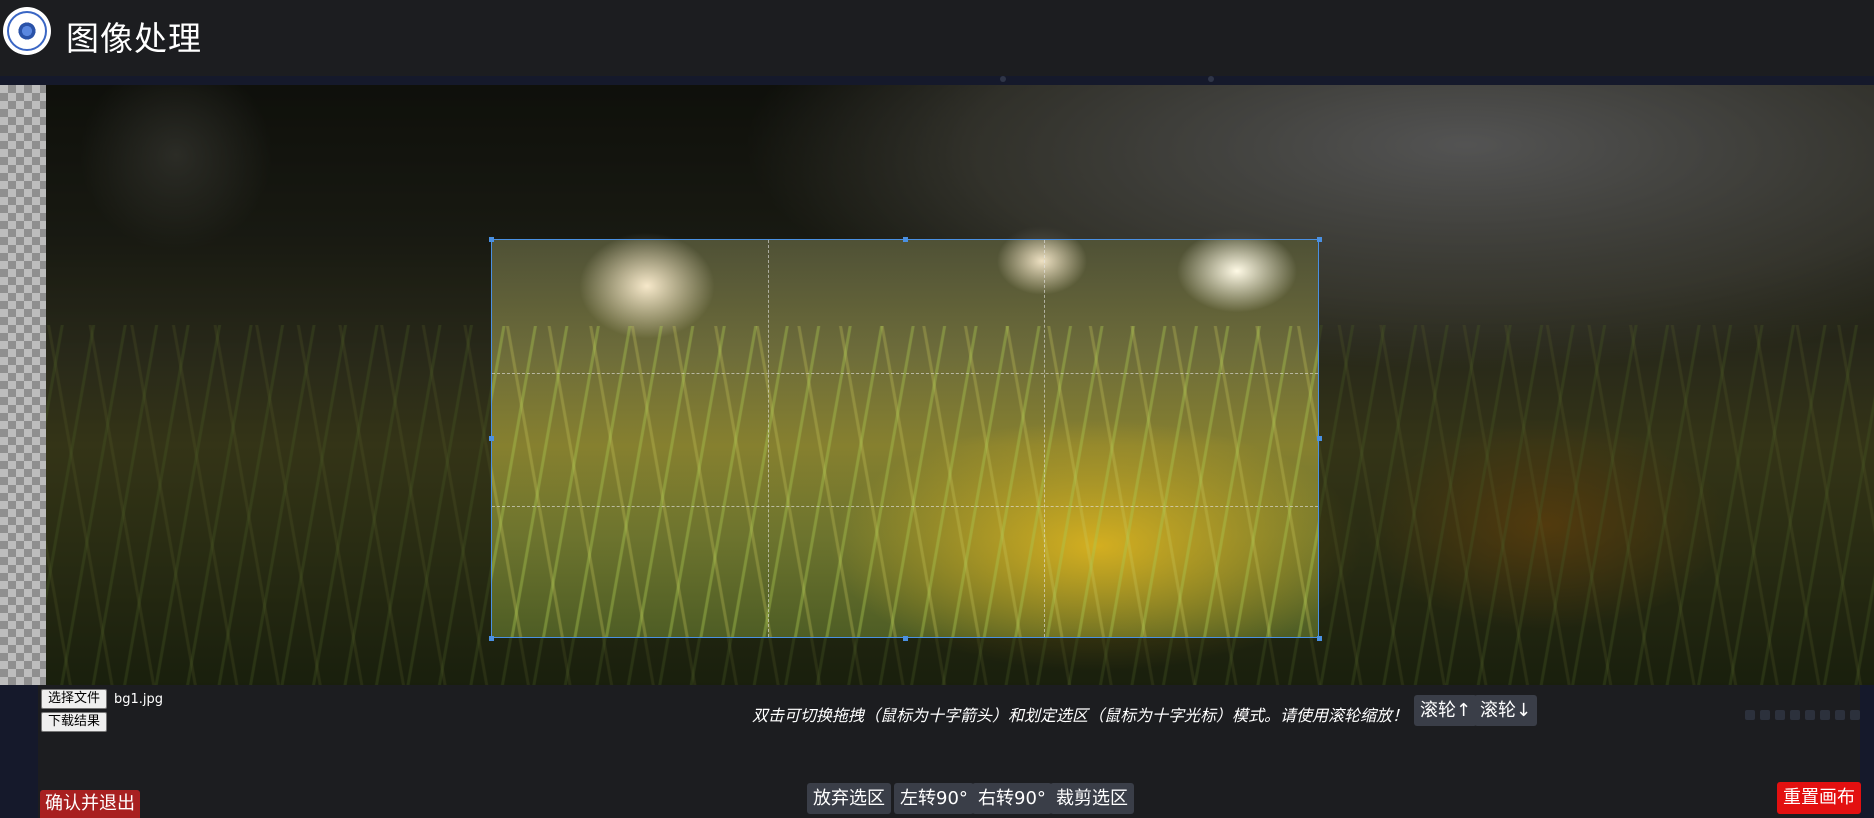 The height and width of the screenshot is (818, 1874). Describe the element at coordinates (849, 798) in the screenshot. I see `discard-selection-button: 放弃选区` at that location.